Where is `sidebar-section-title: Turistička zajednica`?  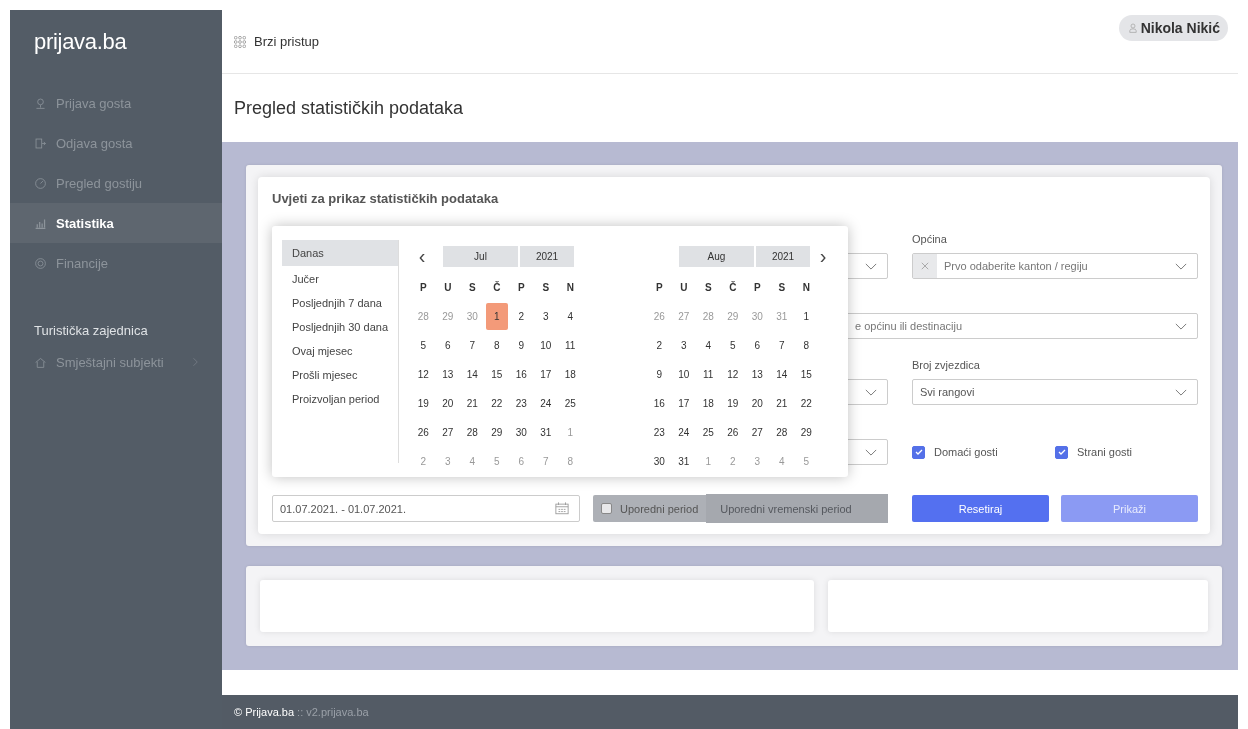
sidebar-section-title: Turistička zajednica is located at coordinates (91, 331).